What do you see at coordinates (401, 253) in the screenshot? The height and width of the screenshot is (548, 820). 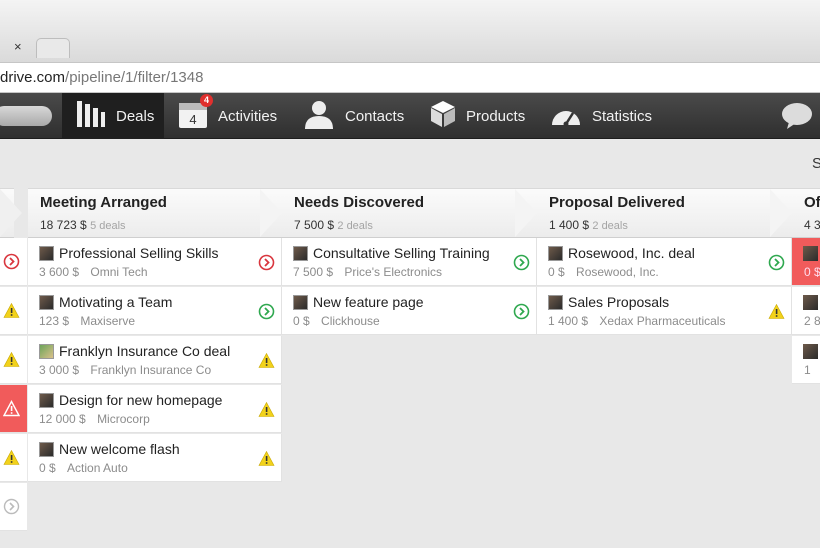 I see `deal-title: Consultative Selling Training` at bounding box center [401, 253].